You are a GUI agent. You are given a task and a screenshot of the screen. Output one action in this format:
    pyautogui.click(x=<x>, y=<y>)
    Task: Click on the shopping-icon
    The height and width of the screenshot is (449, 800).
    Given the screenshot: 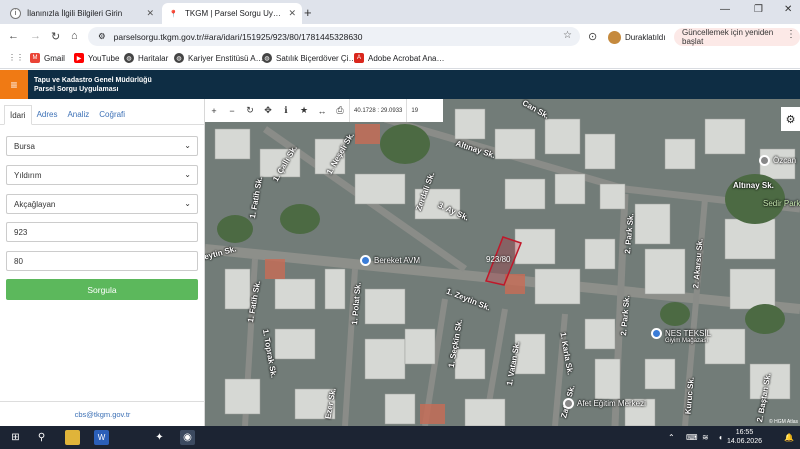 What is the action you would take?
    pyautogui.click(x=365, y=260)
    